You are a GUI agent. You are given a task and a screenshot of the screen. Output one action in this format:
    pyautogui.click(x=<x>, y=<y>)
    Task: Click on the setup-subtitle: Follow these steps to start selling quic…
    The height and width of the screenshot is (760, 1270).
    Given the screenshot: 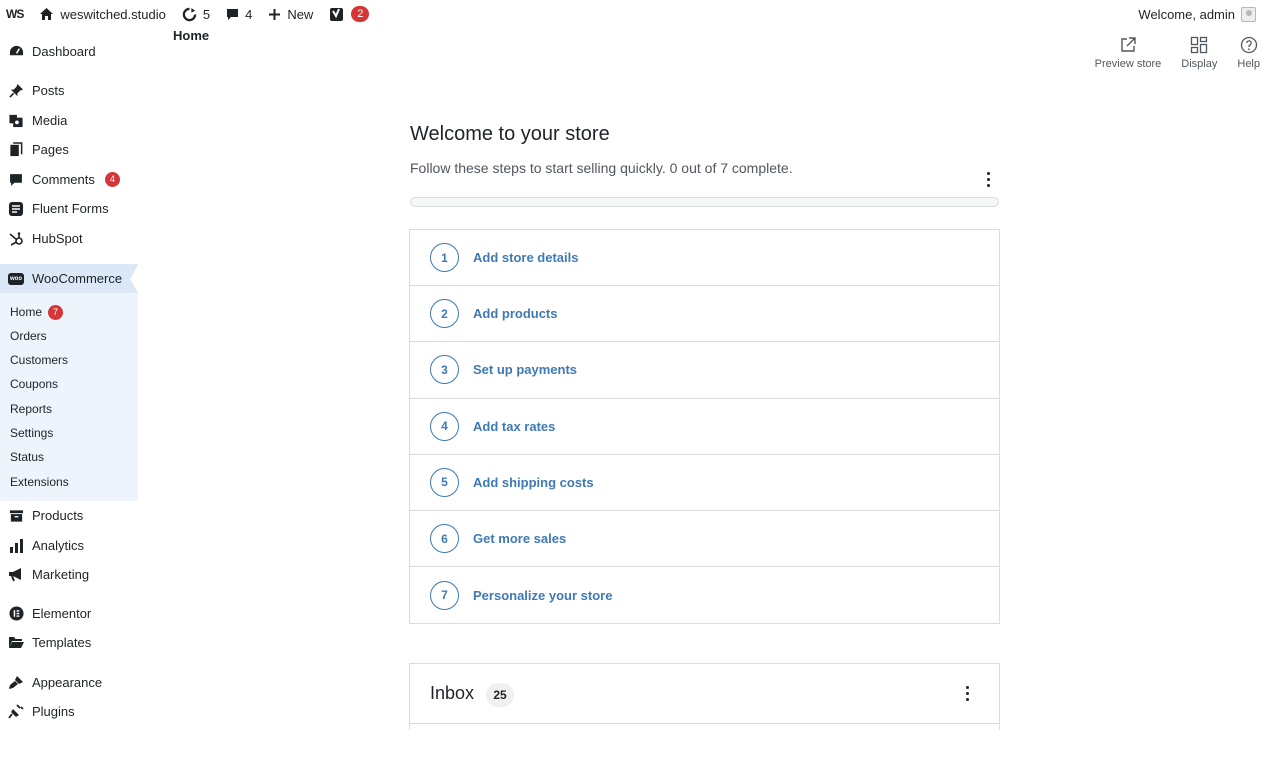 What is the action you would take?
    pyautogui.click(x=601, y=168)
    